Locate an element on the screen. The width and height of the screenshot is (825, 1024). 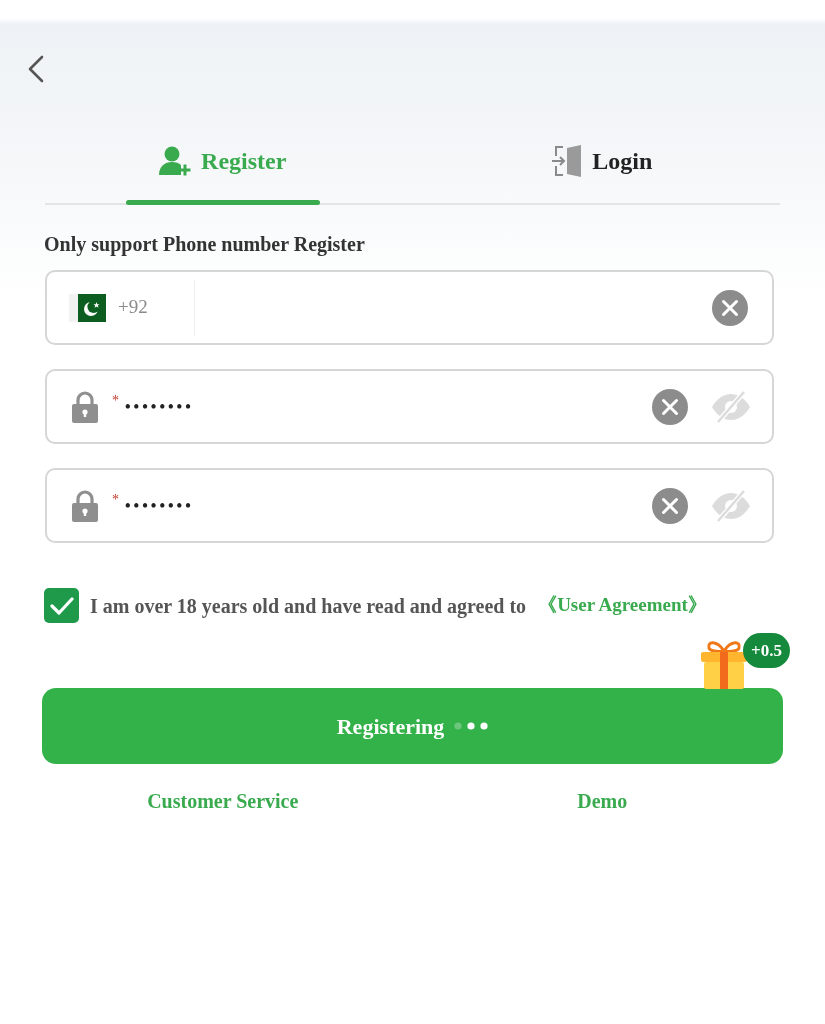
tab: Register is located at coordinates (223, 166).